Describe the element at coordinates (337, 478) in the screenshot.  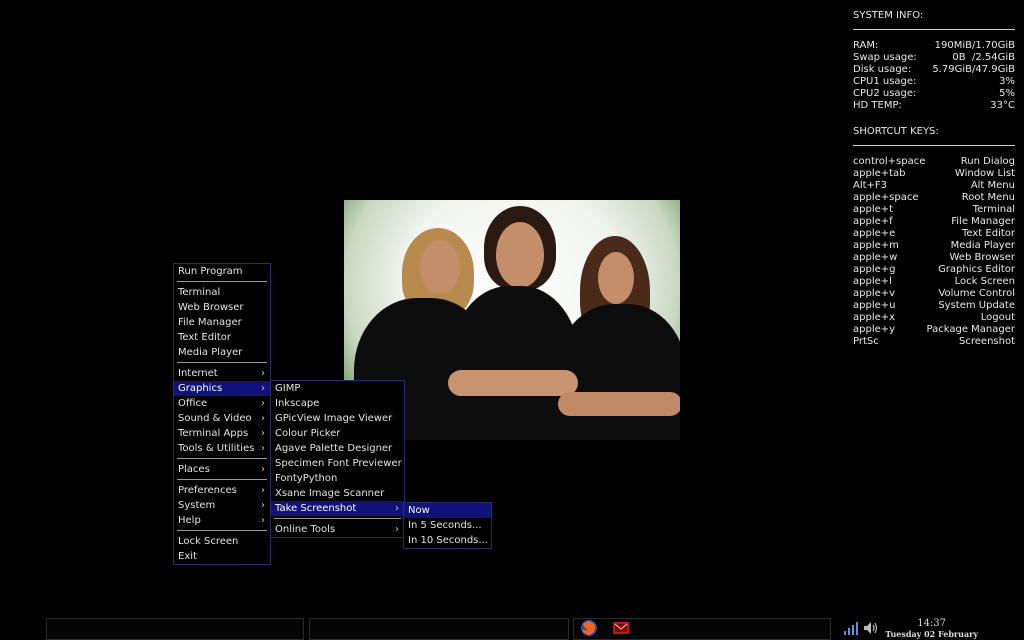
I see `menu-item-fontypython: FontyPython` at that location.